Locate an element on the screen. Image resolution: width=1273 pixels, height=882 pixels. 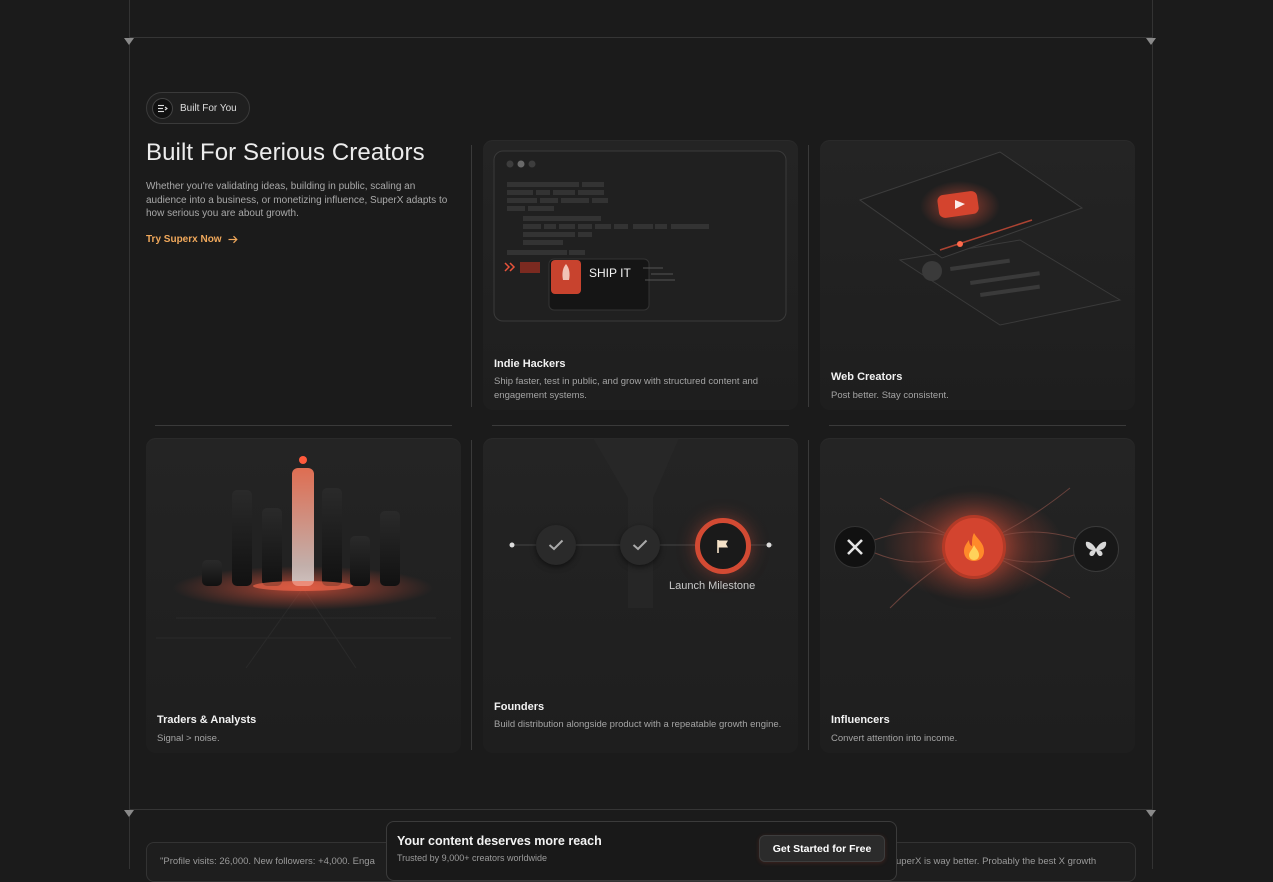
x-logo-icon is located at coordinates (855, 547).